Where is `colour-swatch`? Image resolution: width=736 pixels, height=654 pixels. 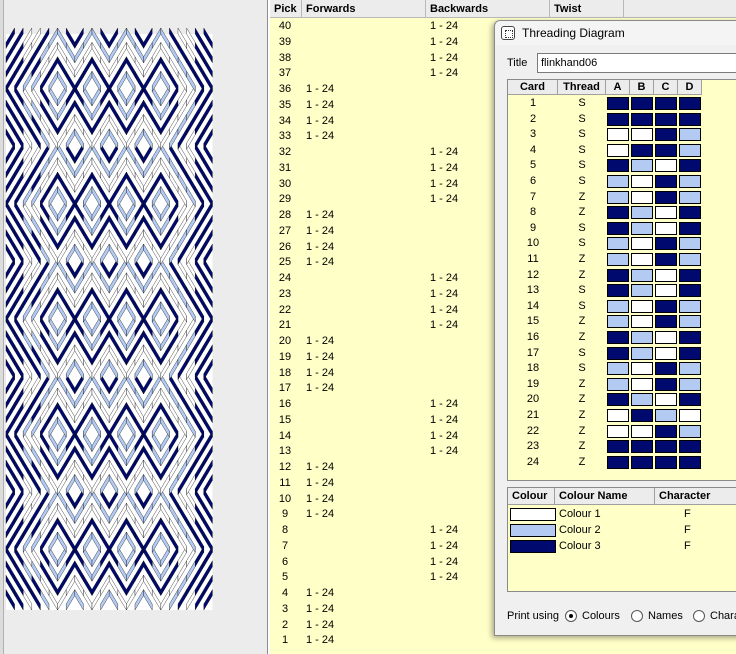 colour-swatch is located at coordinates (533, 530).